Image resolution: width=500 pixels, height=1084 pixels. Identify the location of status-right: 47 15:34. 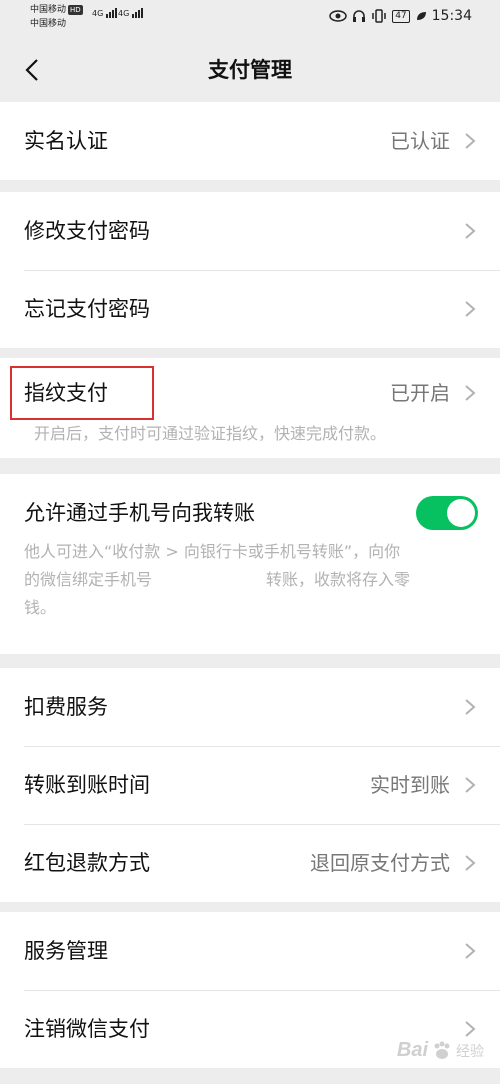
(400, 16).